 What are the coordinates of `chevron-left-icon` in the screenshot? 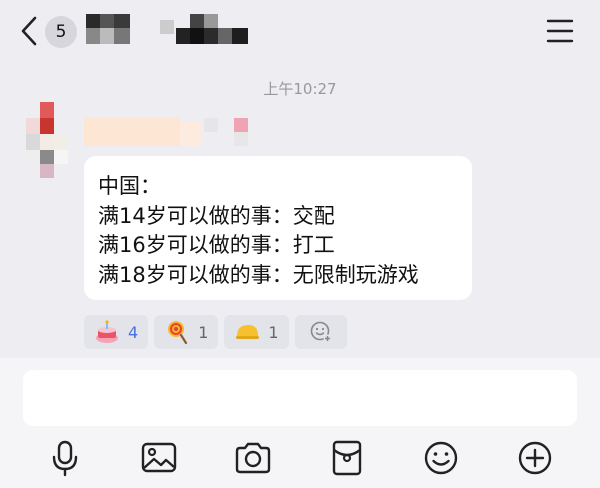 It's located at (29, 31).